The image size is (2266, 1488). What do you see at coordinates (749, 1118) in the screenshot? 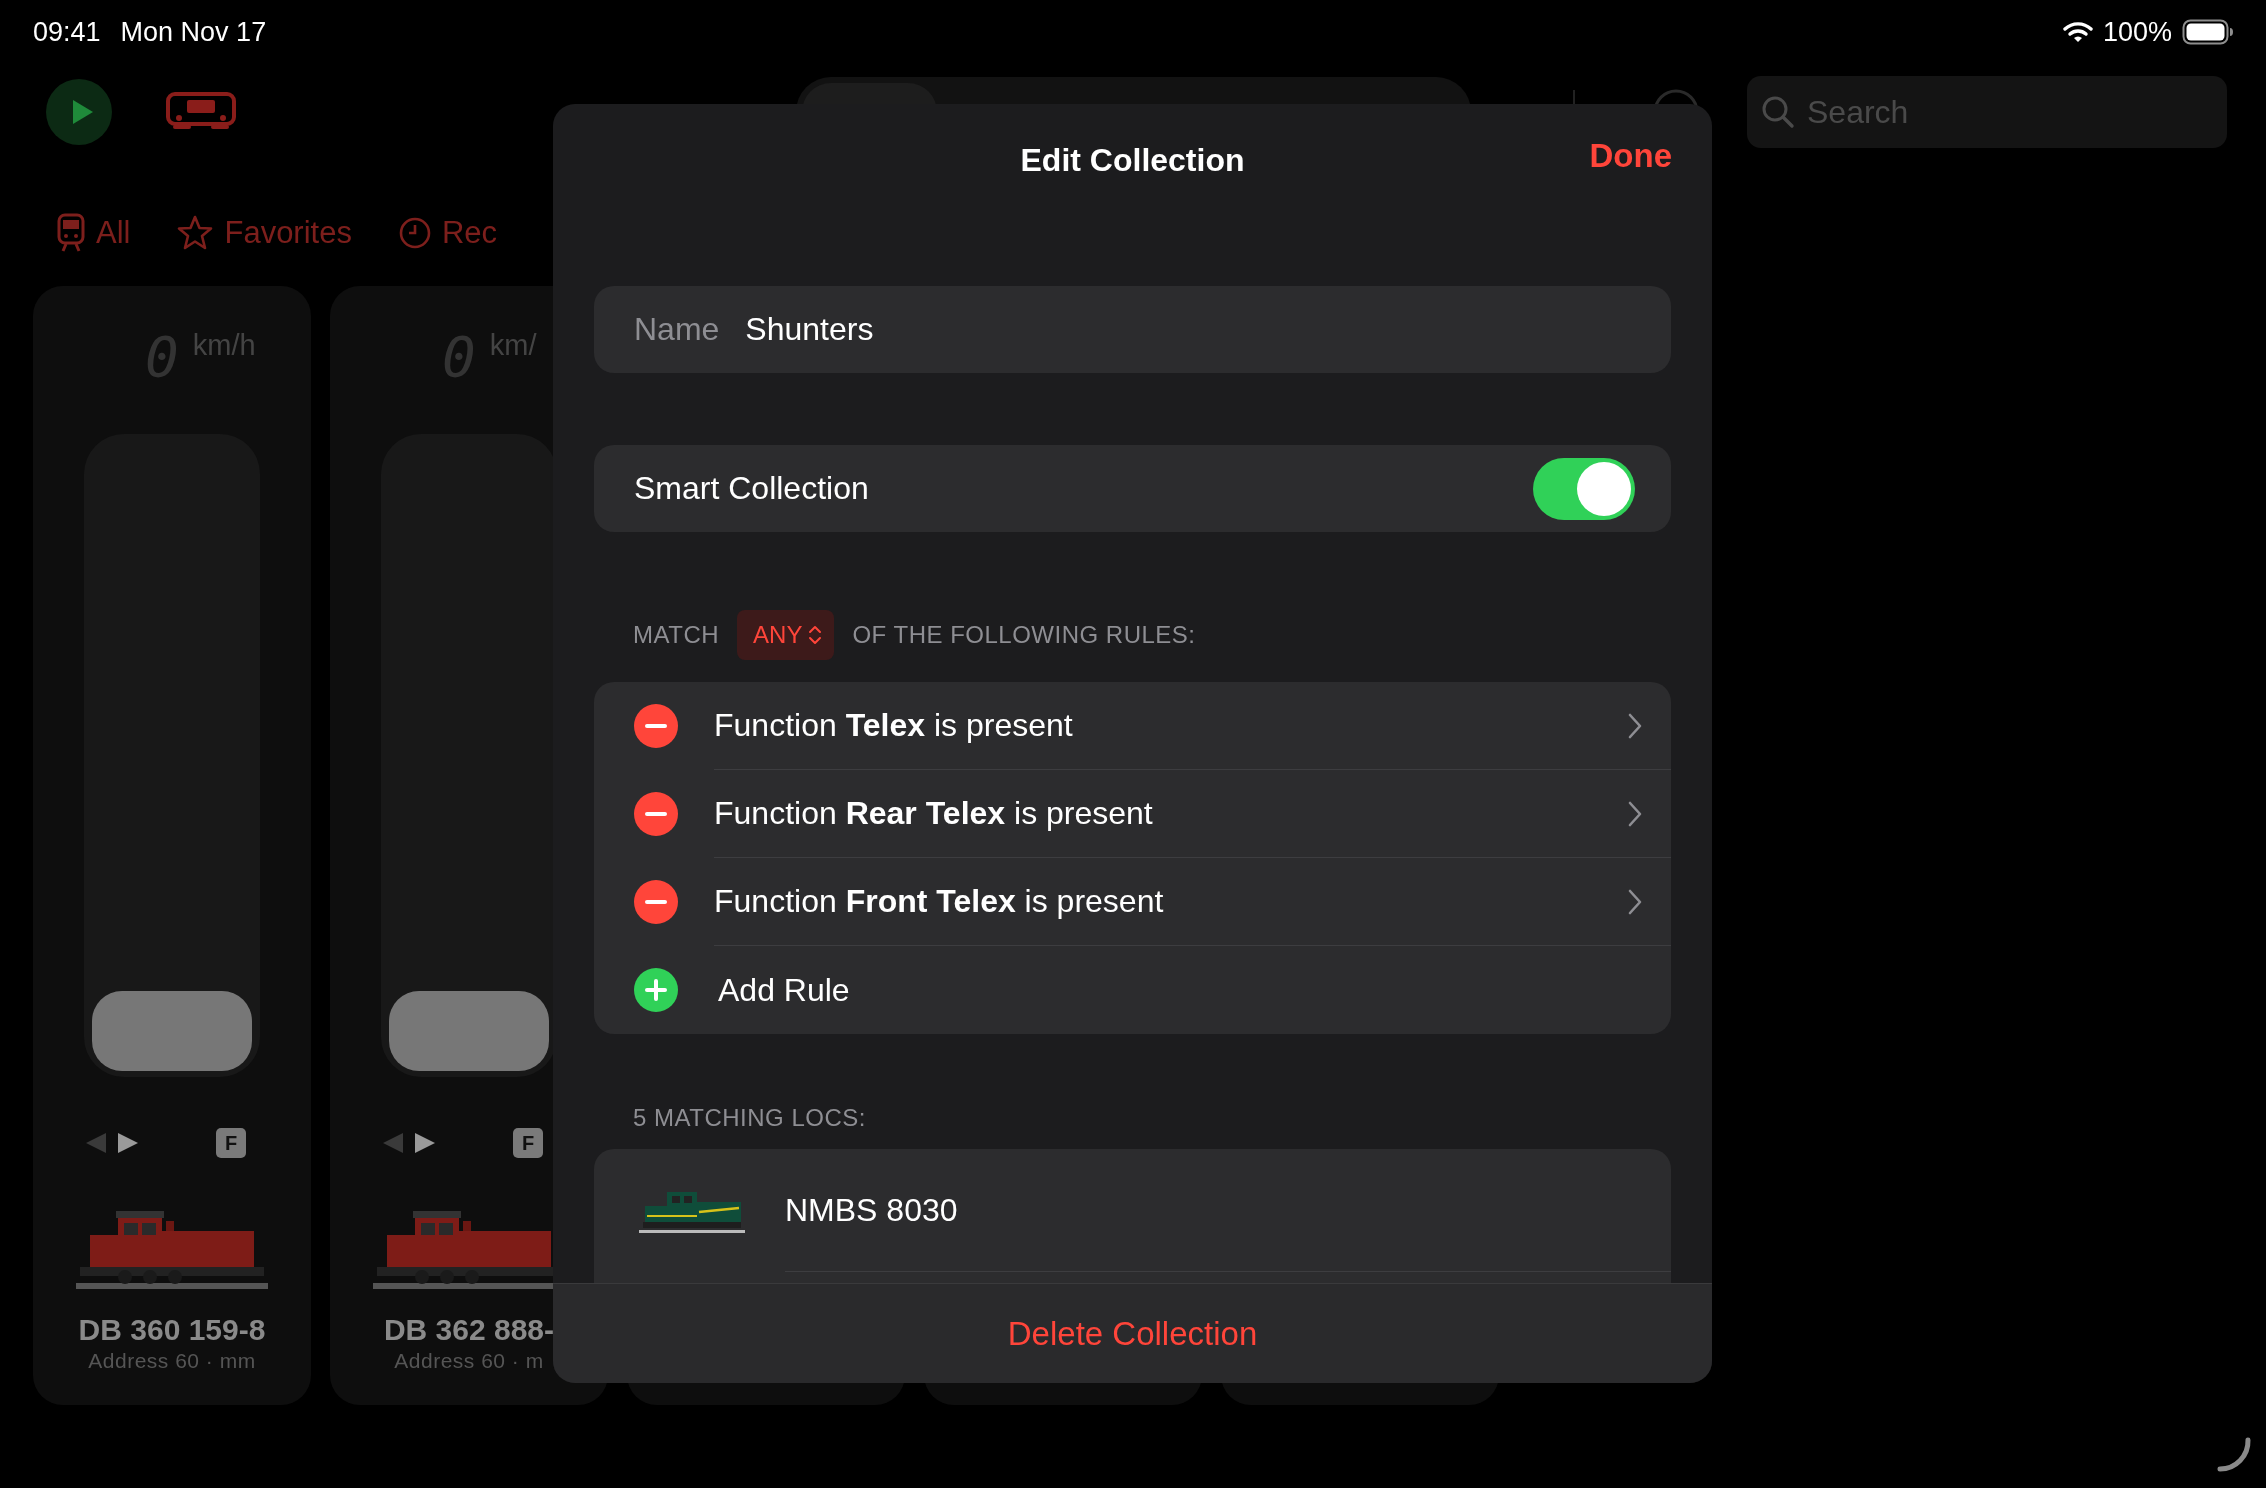
I see `section-label: 5 MATCHING LOCS:` at bounding box center [749, 1118].